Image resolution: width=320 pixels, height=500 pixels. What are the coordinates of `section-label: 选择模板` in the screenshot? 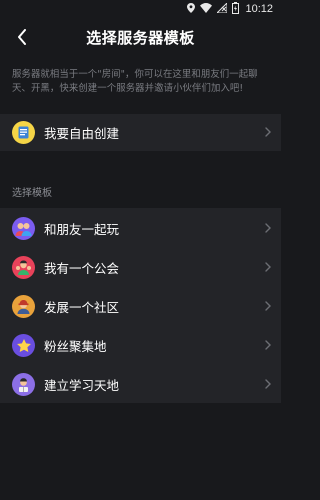 It's located at (32, 193).